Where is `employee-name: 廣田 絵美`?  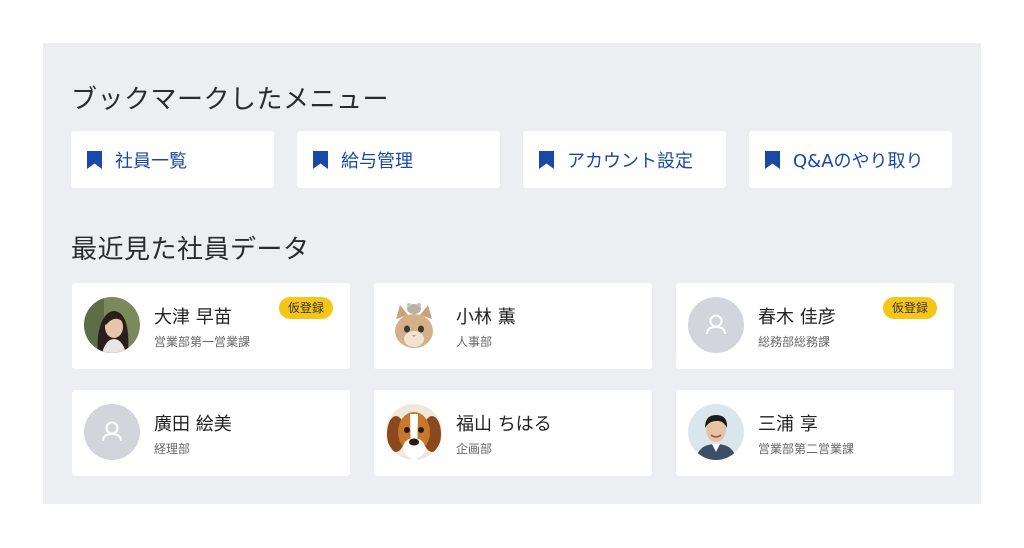 employee-name: 廣田 絵美 is located at coordinates (193, 424).